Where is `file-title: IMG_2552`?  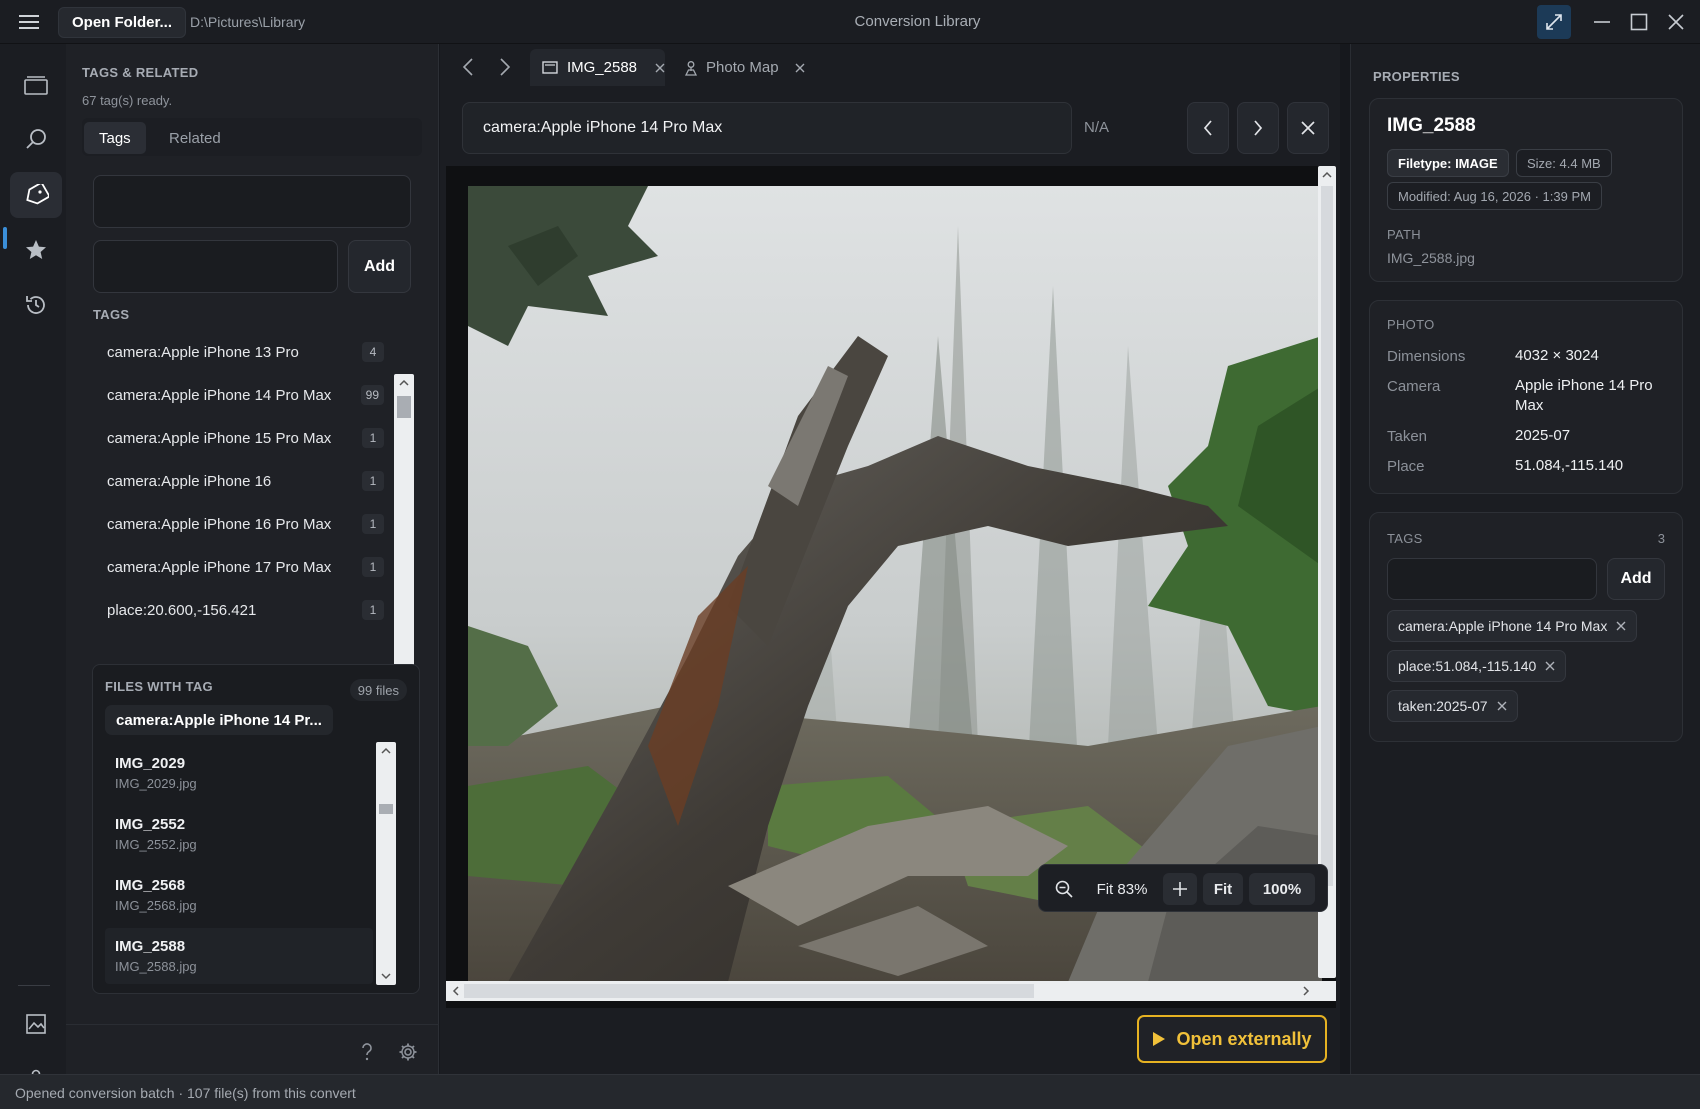 file-title: IMG_2552 is located at coordinates (150, 824).